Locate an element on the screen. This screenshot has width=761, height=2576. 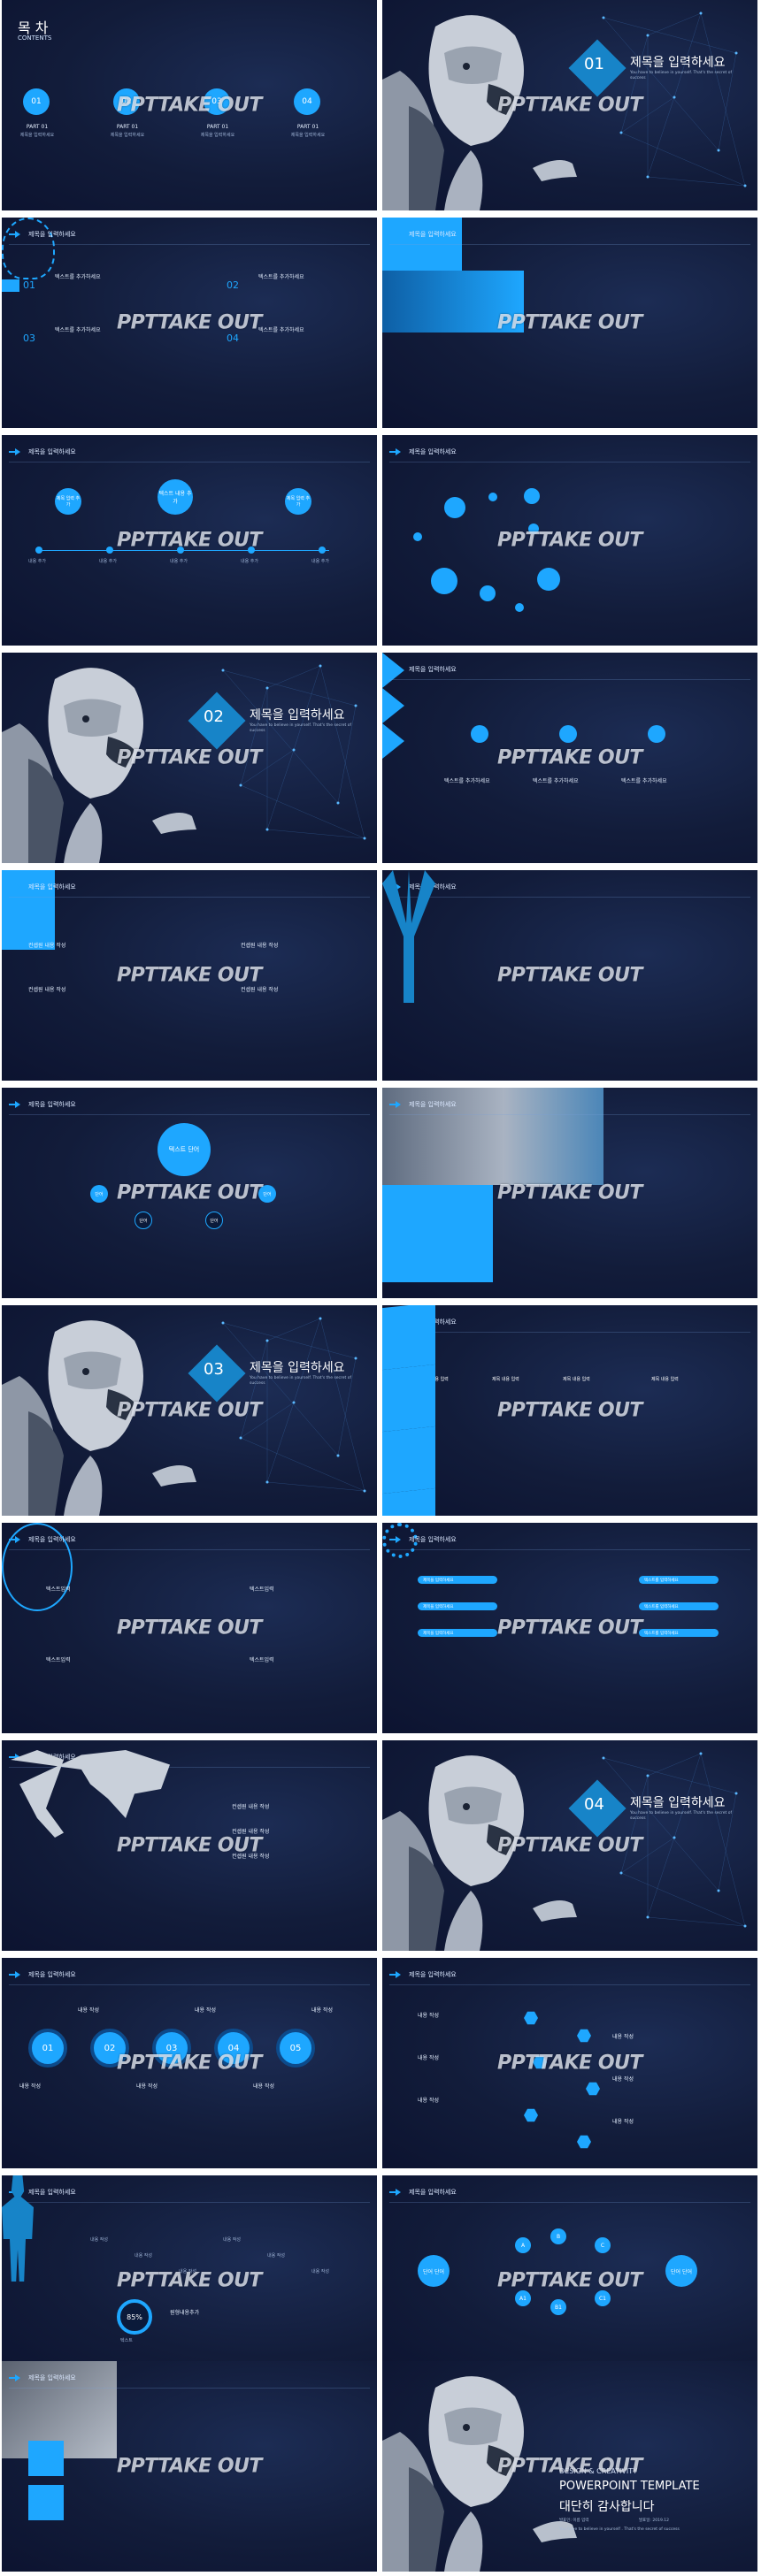
contents-circle-01: 01 is located at coordinates (36, 102).